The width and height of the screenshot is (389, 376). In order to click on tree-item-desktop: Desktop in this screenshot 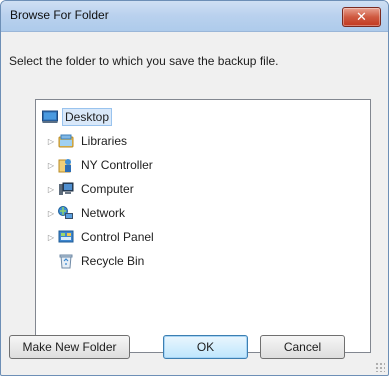, I will do `click(77, 117)`.